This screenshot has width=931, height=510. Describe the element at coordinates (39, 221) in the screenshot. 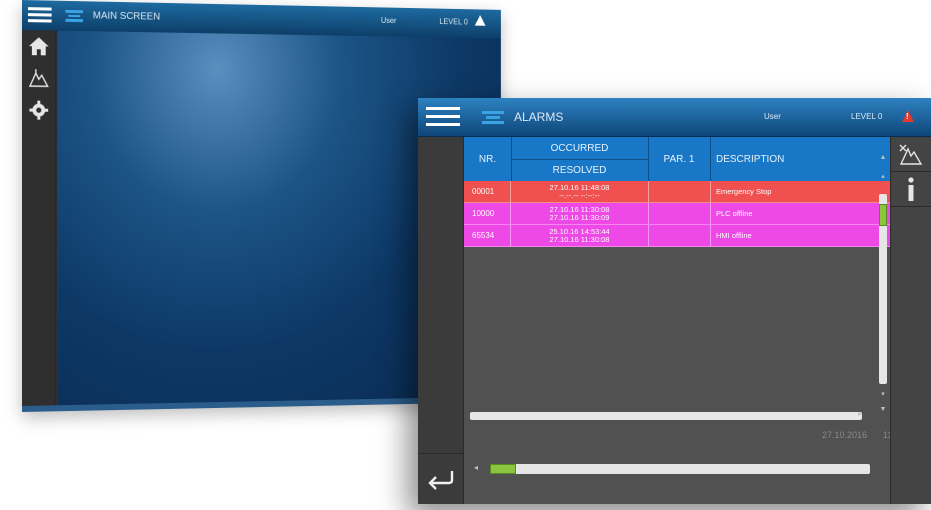

I see `sidebar` at that location.